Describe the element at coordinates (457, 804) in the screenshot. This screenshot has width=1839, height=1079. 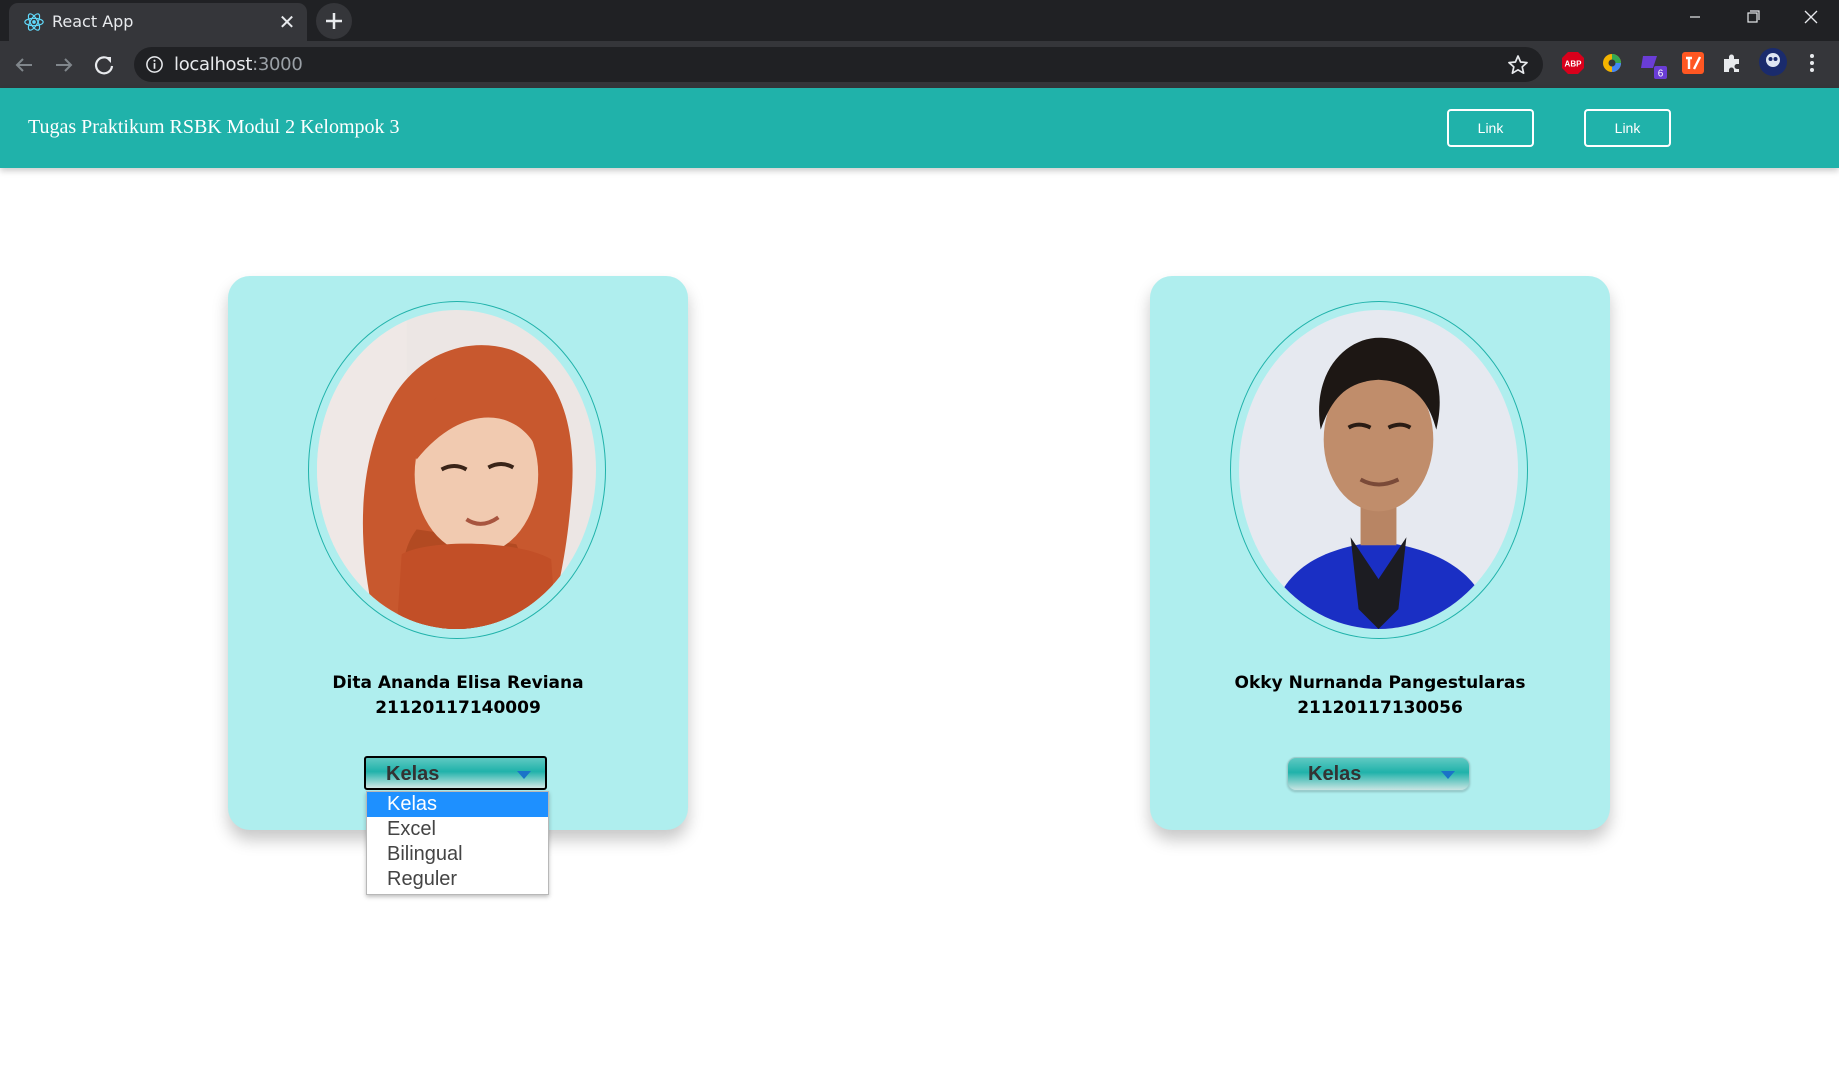
I see `dropdown-option-kelas: Kelas` at that location.